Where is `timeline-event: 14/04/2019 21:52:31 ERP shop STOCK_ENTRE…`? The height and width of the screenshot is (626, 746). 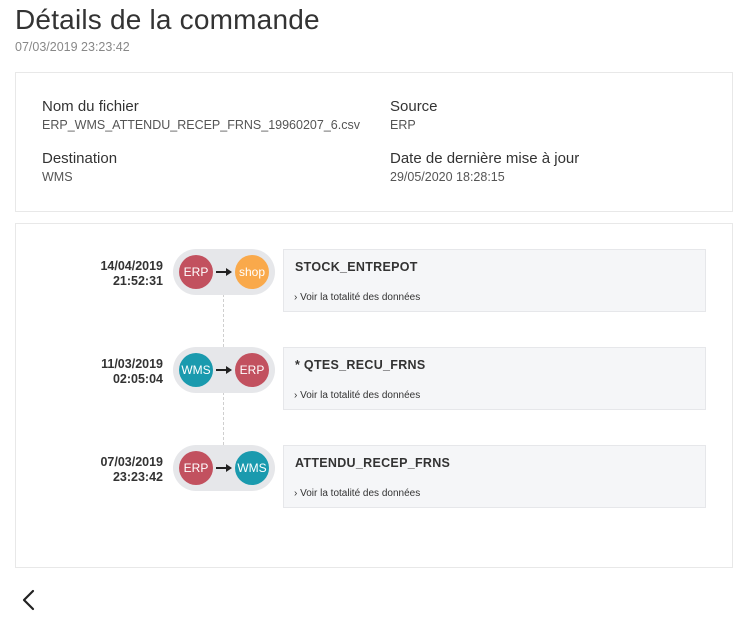 timeline-event: 14/04/2019 21:52:31 ERP shop STOCK_ENTRE… is located at coordinates (373, 281).